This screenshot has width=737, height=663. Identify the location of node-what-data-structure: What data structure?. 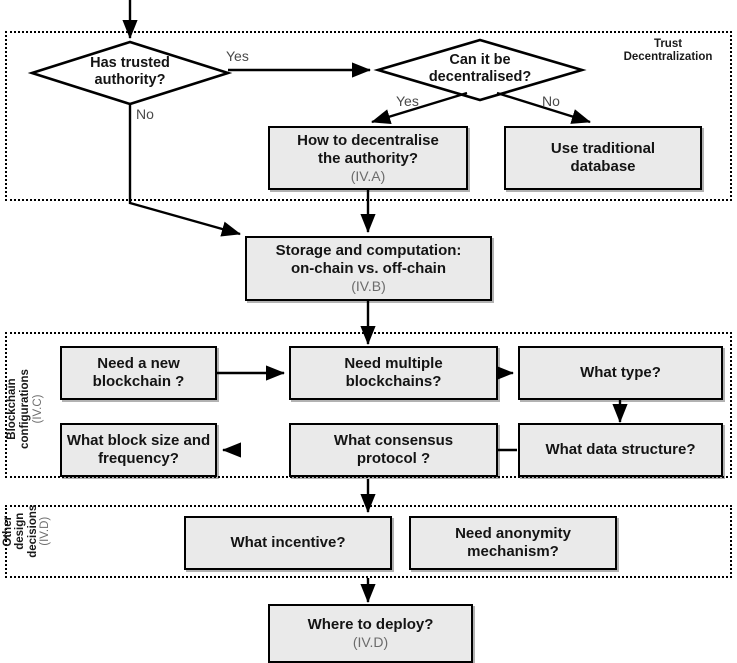
(620, 450).